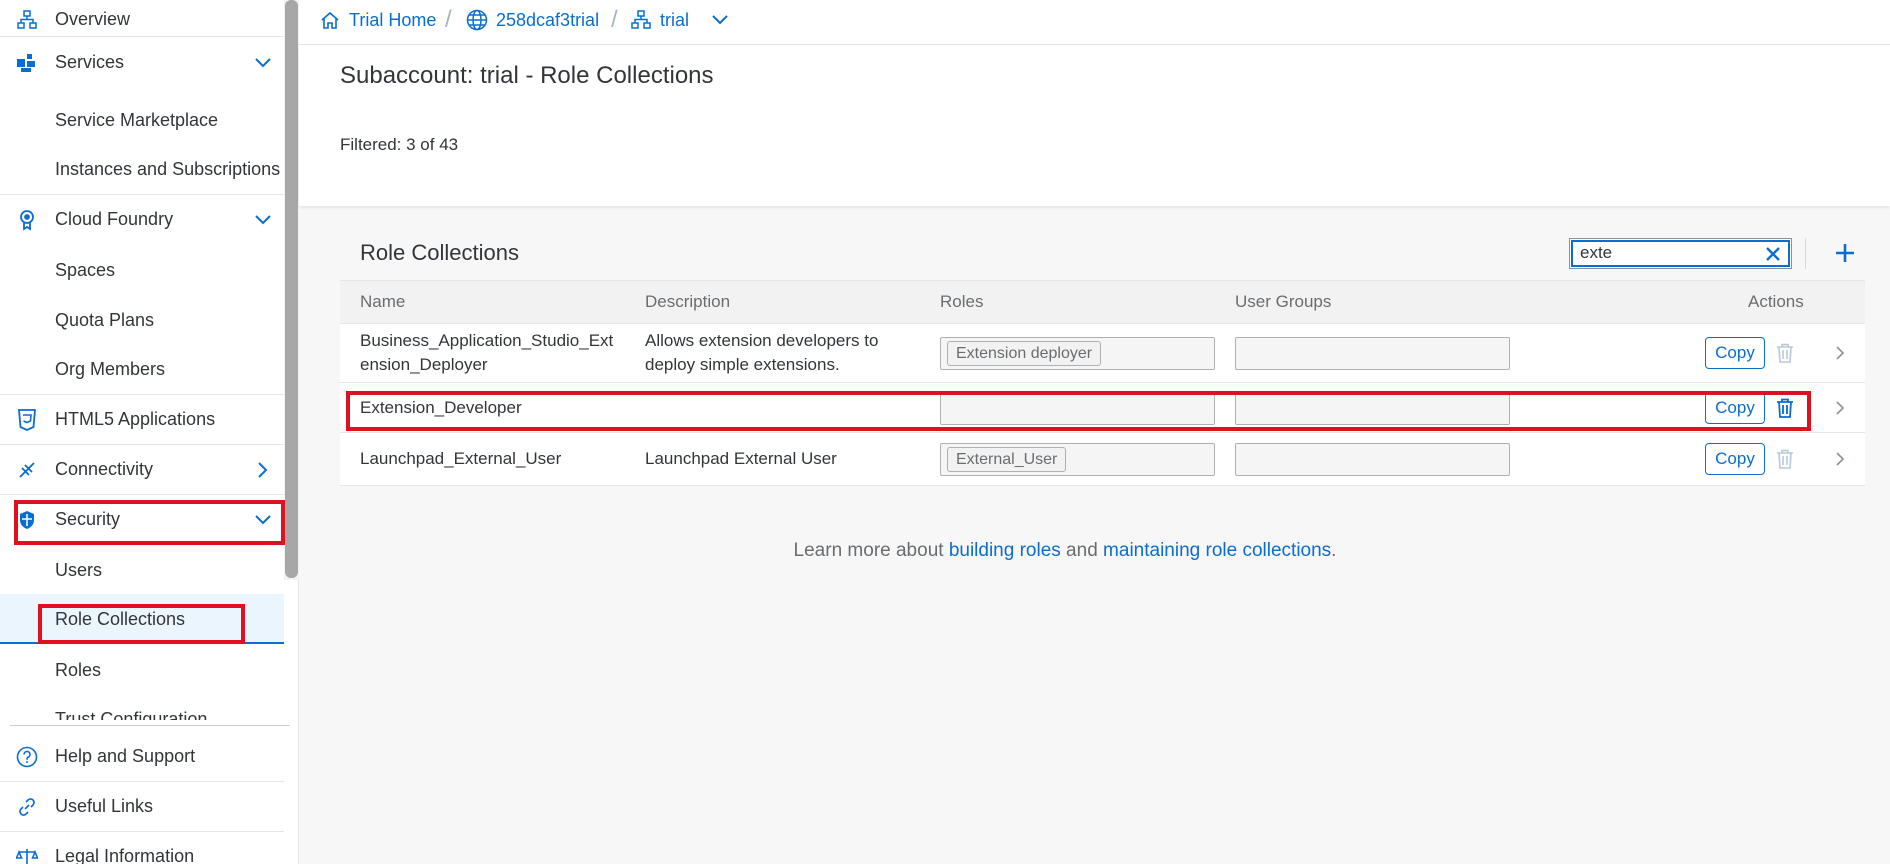 The height and width of the screenshot is (864, 1890). I want to click on sidebar-item-label: Quota Plans, so click(105, 320).